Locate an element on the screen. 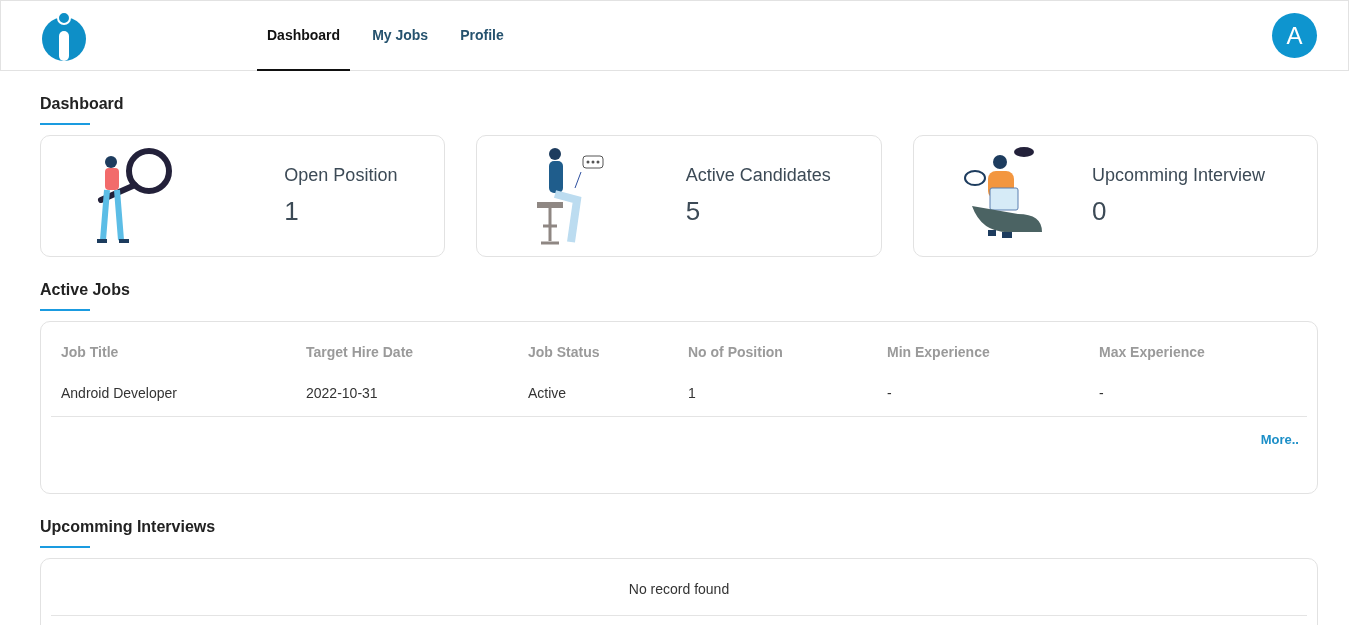 Image resolution: width=1349 pixels, height=625 pixels. stat-value: 0 is located at coordinates (1100, 211).